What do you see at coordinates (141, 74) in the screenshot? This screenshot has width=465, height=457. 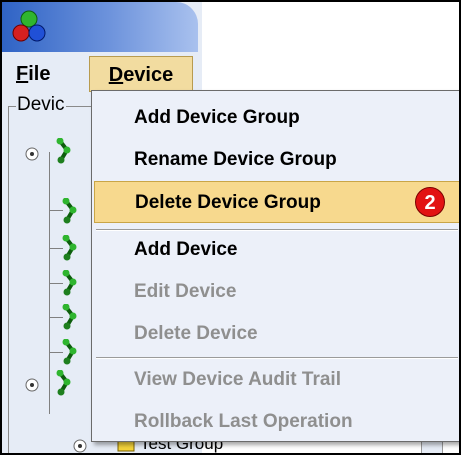 I see `menu-device: Device` at bounding box center [141, 74].